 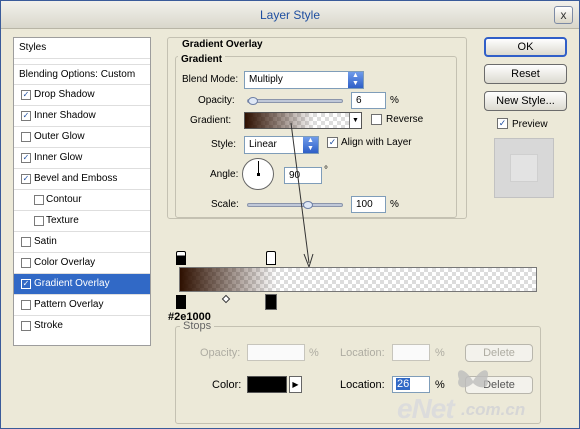 What do you see at coordinates (276, 352) in the screenshot?
I see `stop-opacity-input` at bounding box center [276, 352].